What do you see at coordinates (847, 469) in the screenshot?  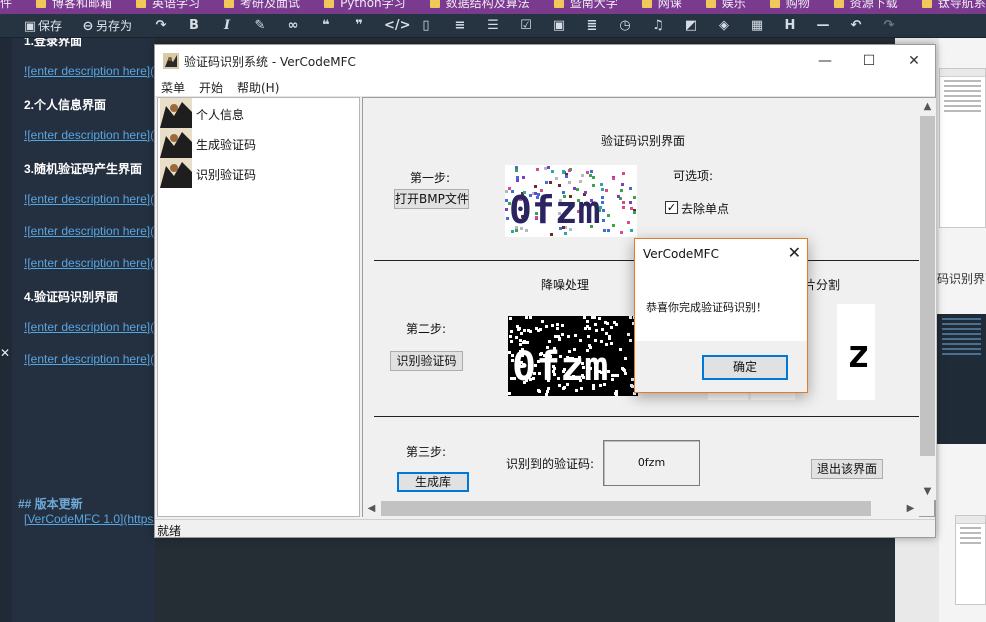 I see `exit-button: 退出该界面` at bounding box center [847, 469].